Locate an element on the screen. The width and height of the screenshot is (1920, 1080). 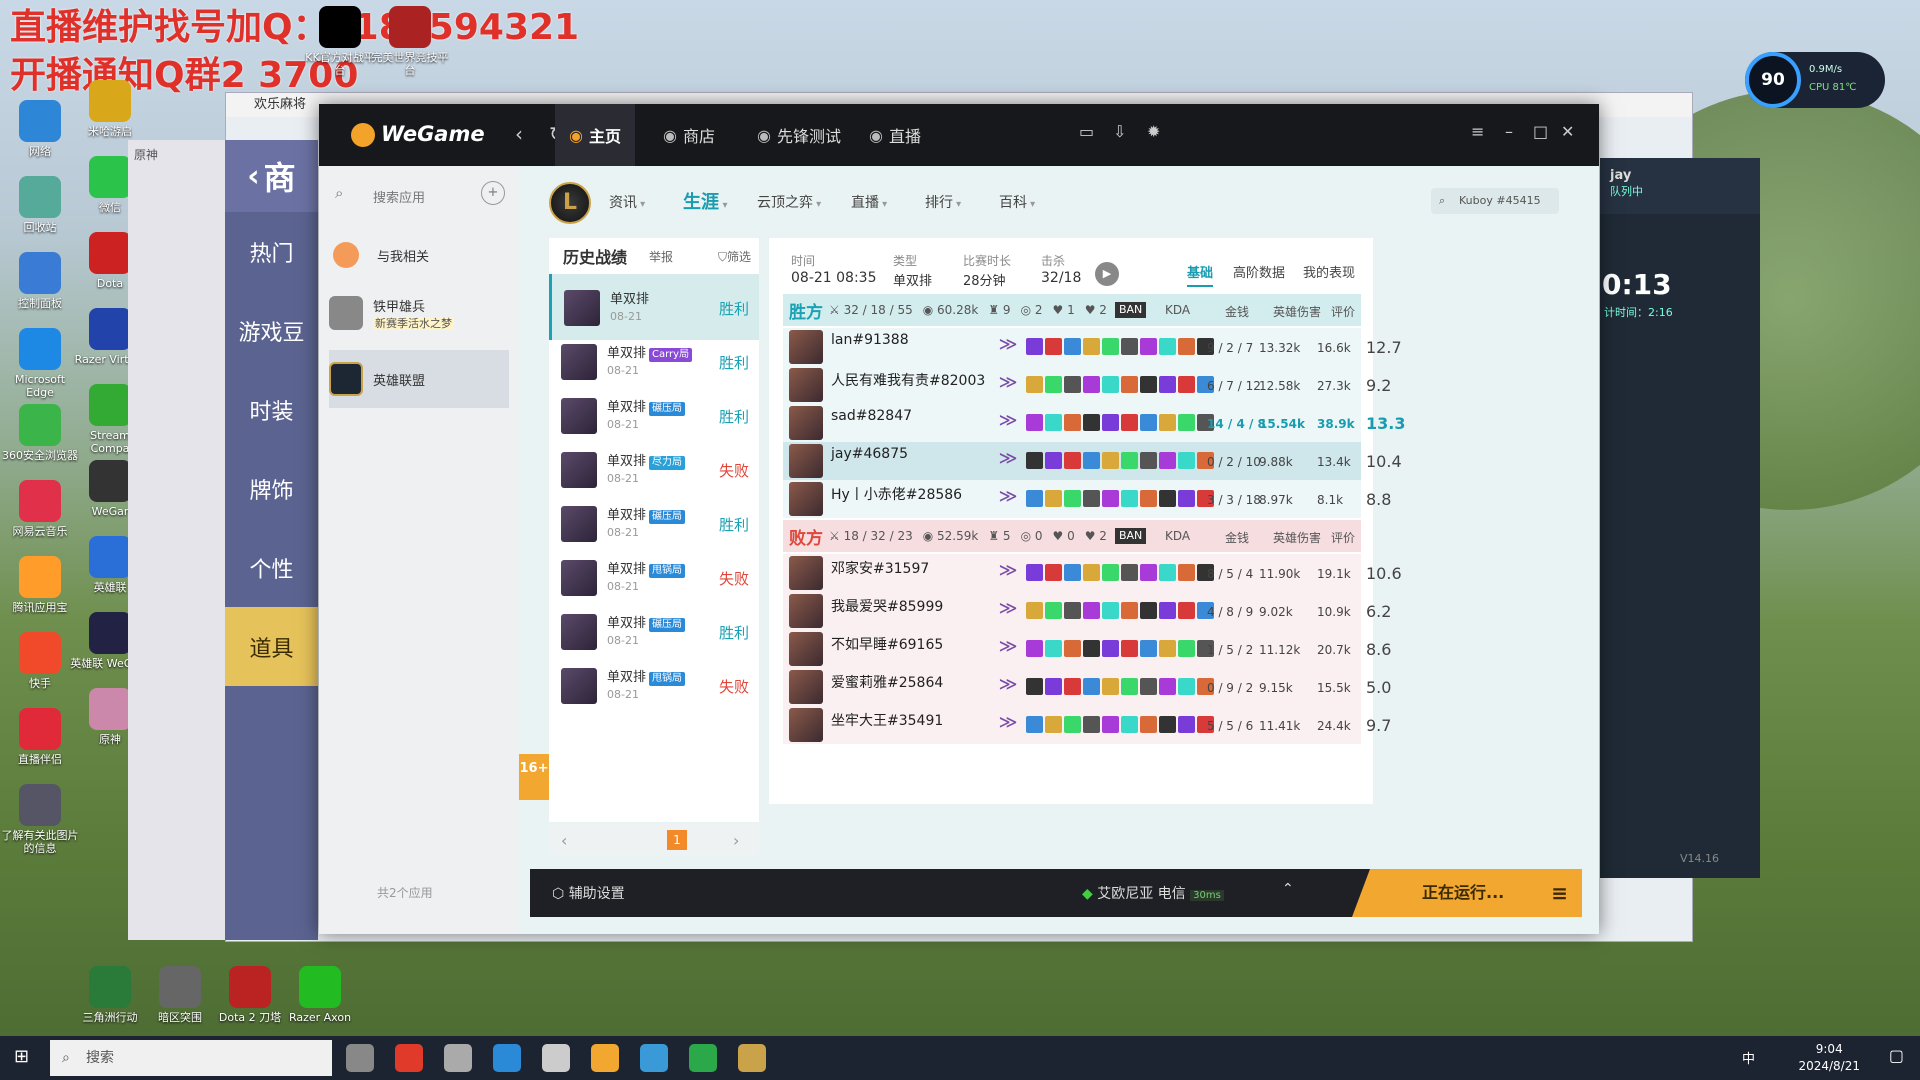
minimize-icon: – is located at coordinates (1509, 131).